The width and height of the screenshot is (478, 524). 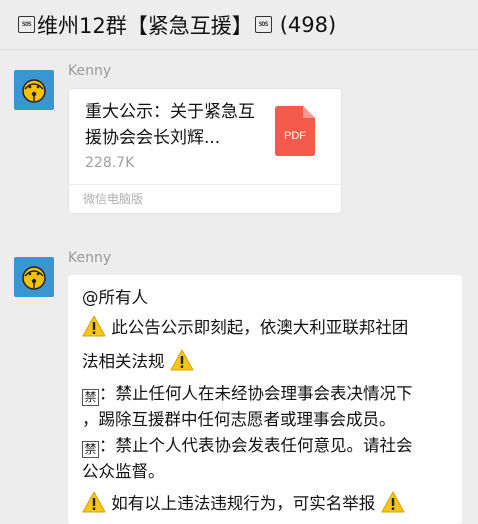 What do you see at coordinates (256, 393) in the screenshot?
I see `rule-text: ：禁止任何人在未经协会理事会表决情况下` at bounding box center [256, 393].